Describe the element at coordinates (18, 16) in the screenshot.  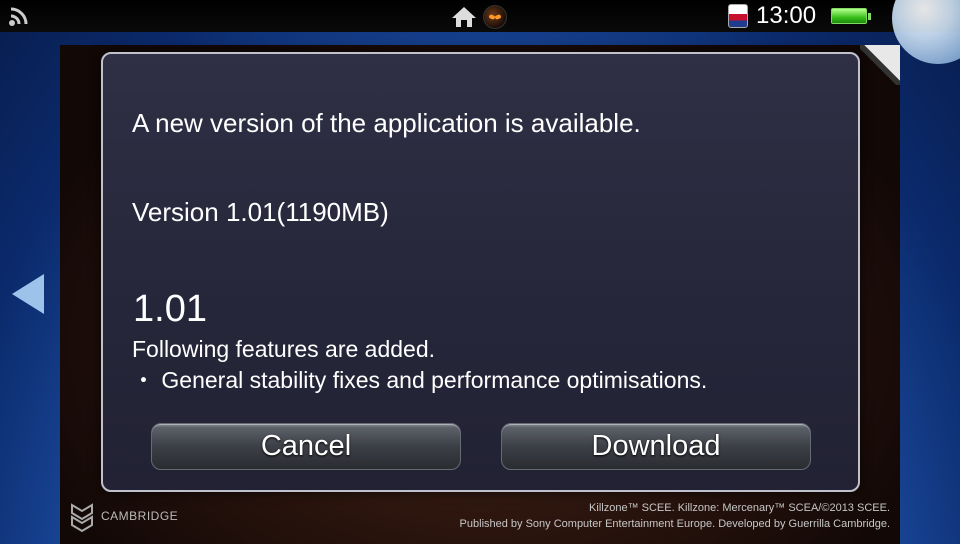
I see `wifi-icon` at that location.